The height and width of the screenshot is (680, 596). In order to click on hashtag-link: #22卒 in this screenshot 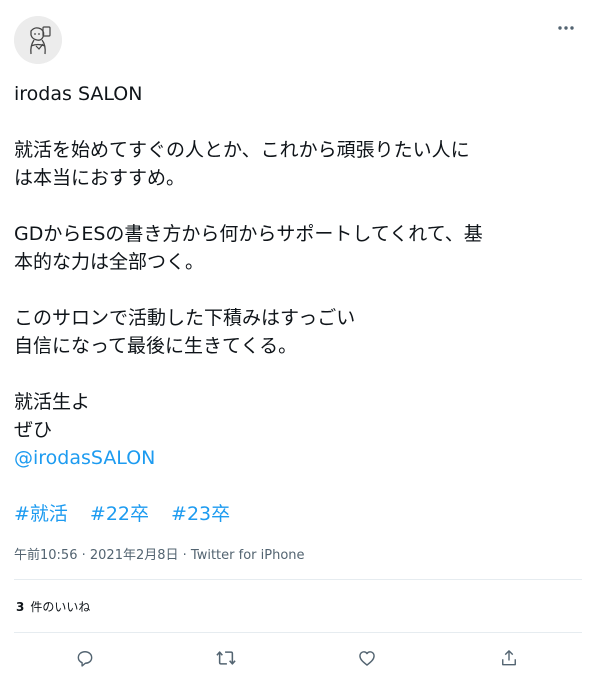, I will do `click(119, 514)`.